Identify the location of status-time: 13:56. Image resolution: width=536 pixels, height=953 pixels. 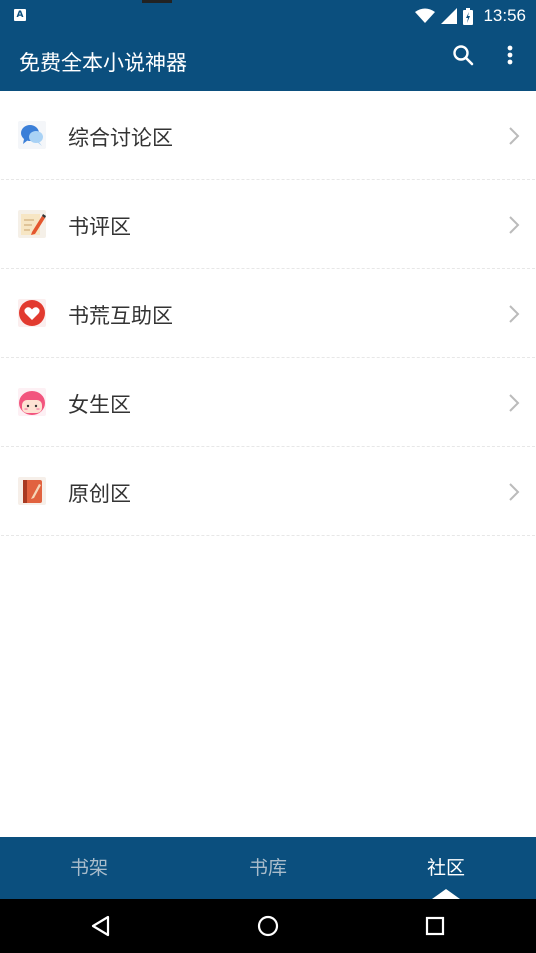
(504, 15).